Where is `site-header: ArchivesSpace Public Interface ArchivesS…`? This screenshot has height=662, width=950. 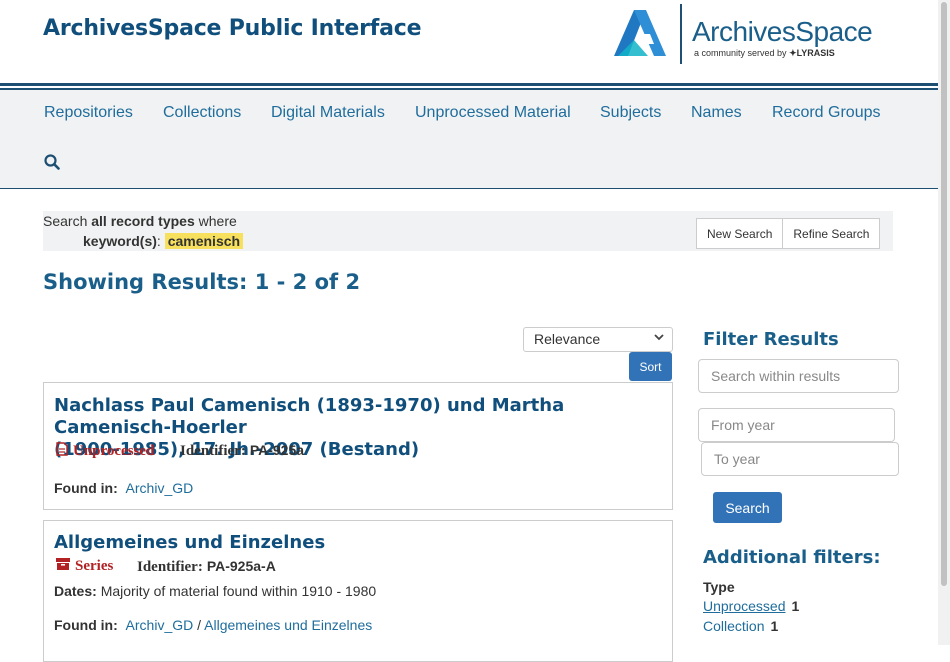 site-header: ArchivesSpace Public Interface ArchivesS… is located at coordinates (469, 42).